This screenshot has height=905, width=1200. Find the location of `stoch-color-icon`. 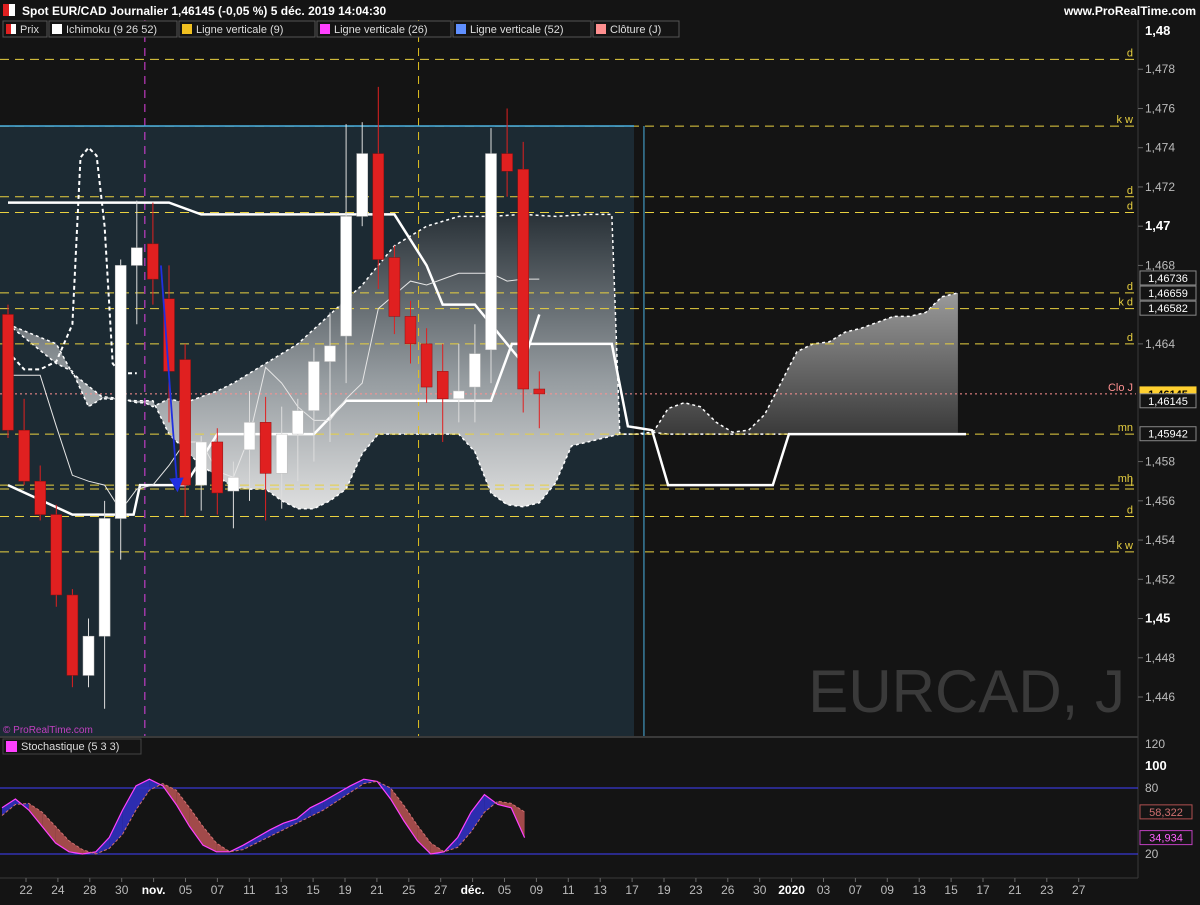

stoch-color-icon is located at coordinates (11, 746).